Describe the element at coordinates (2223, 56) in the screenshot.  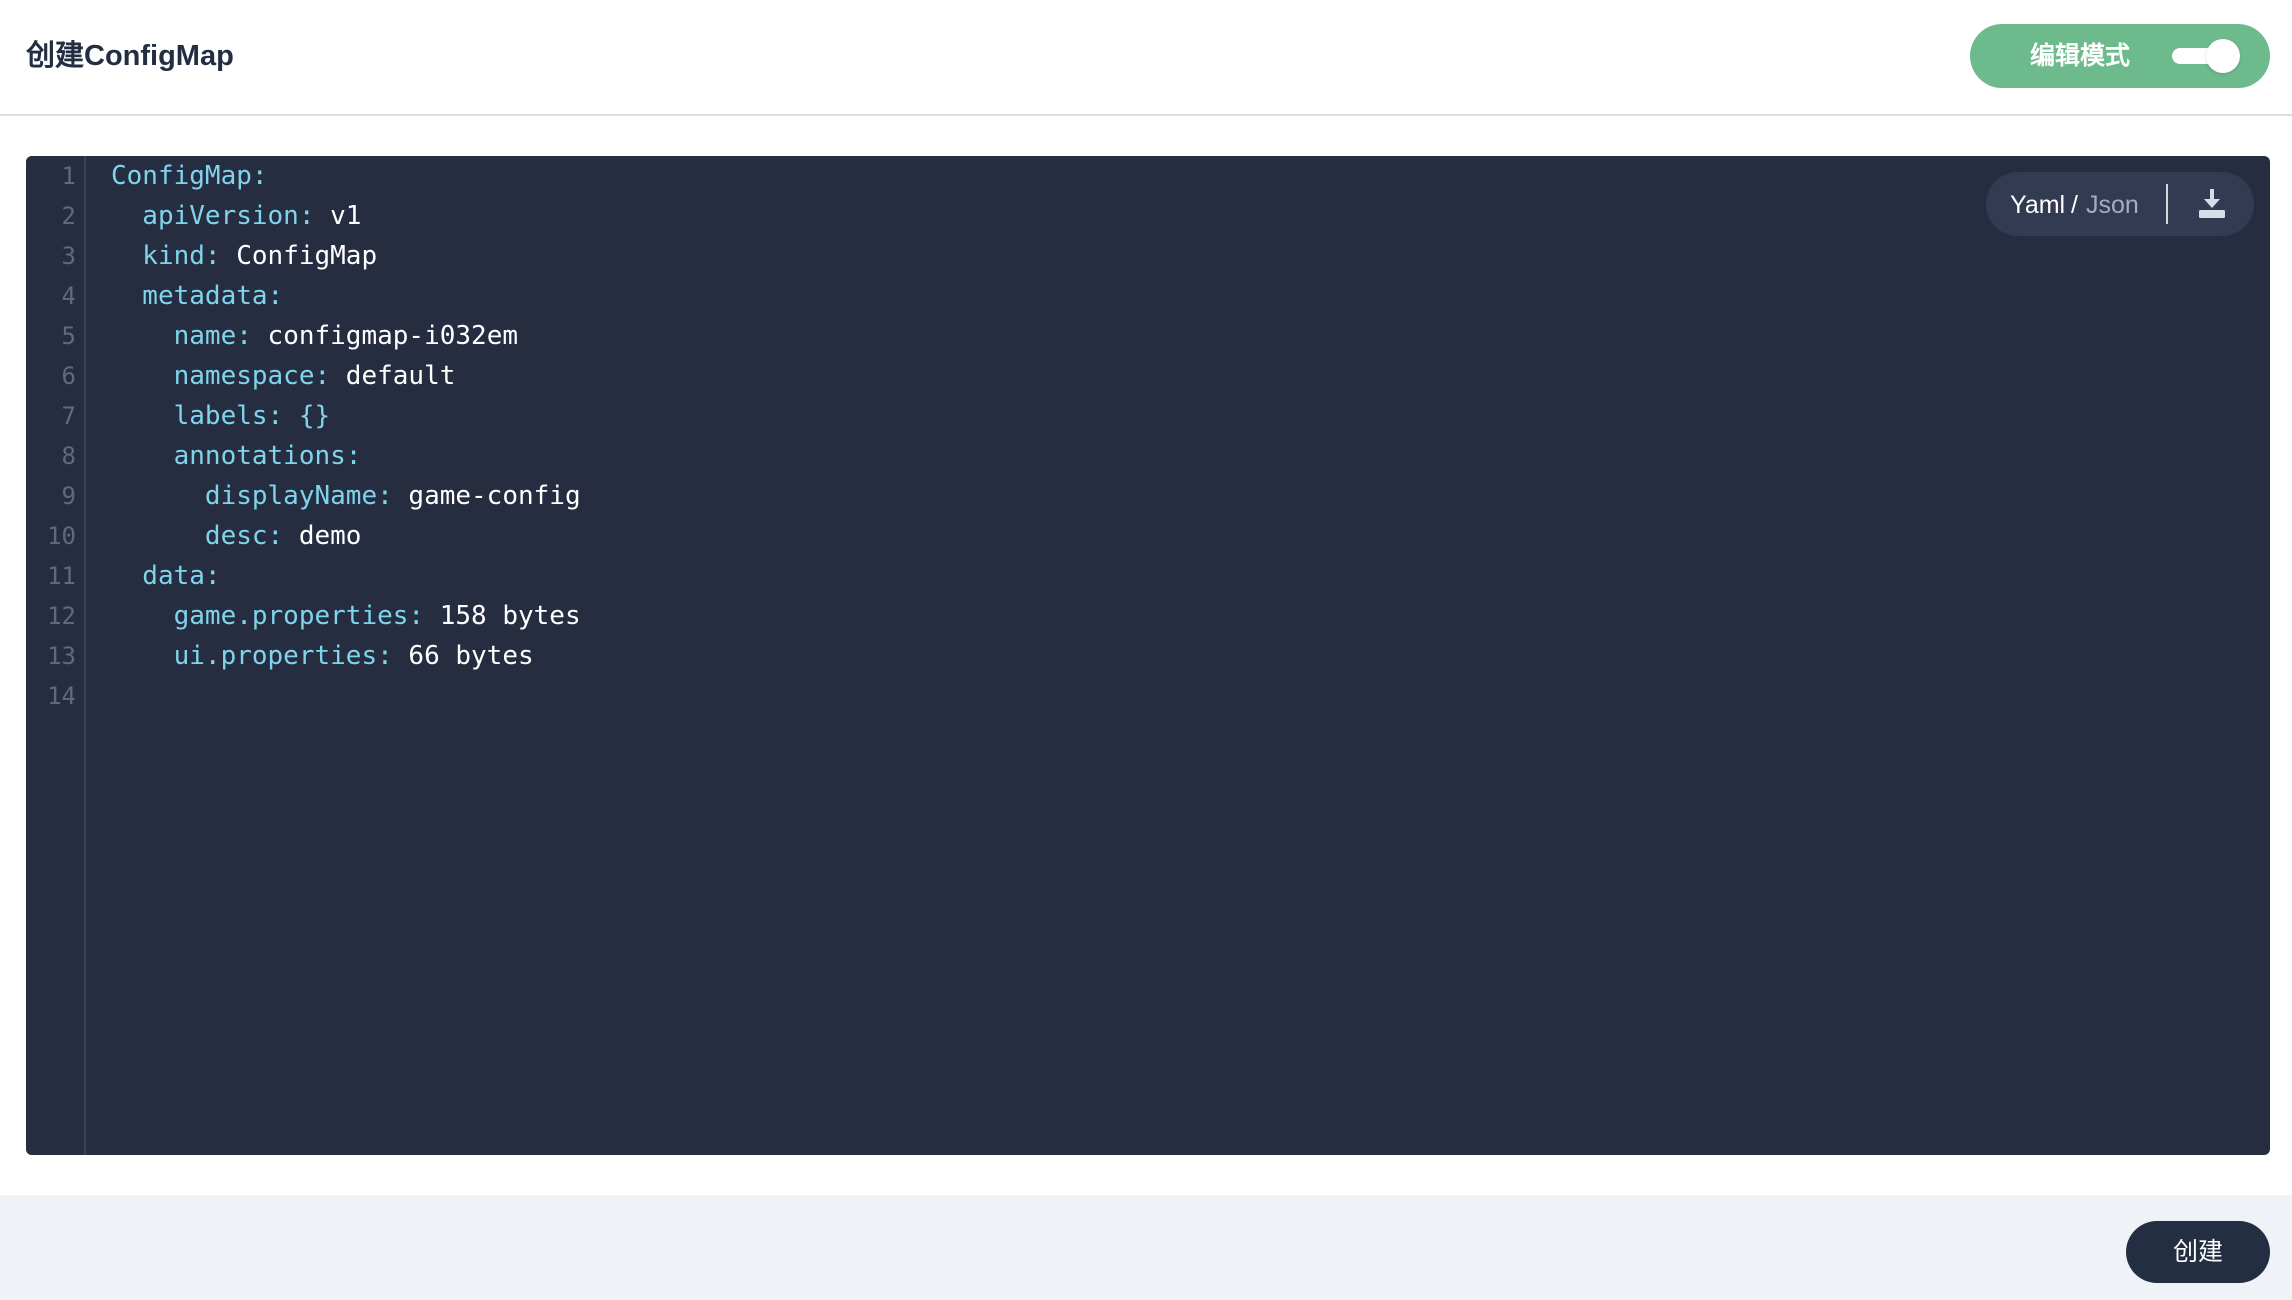
I see `switch-knob` at that location.